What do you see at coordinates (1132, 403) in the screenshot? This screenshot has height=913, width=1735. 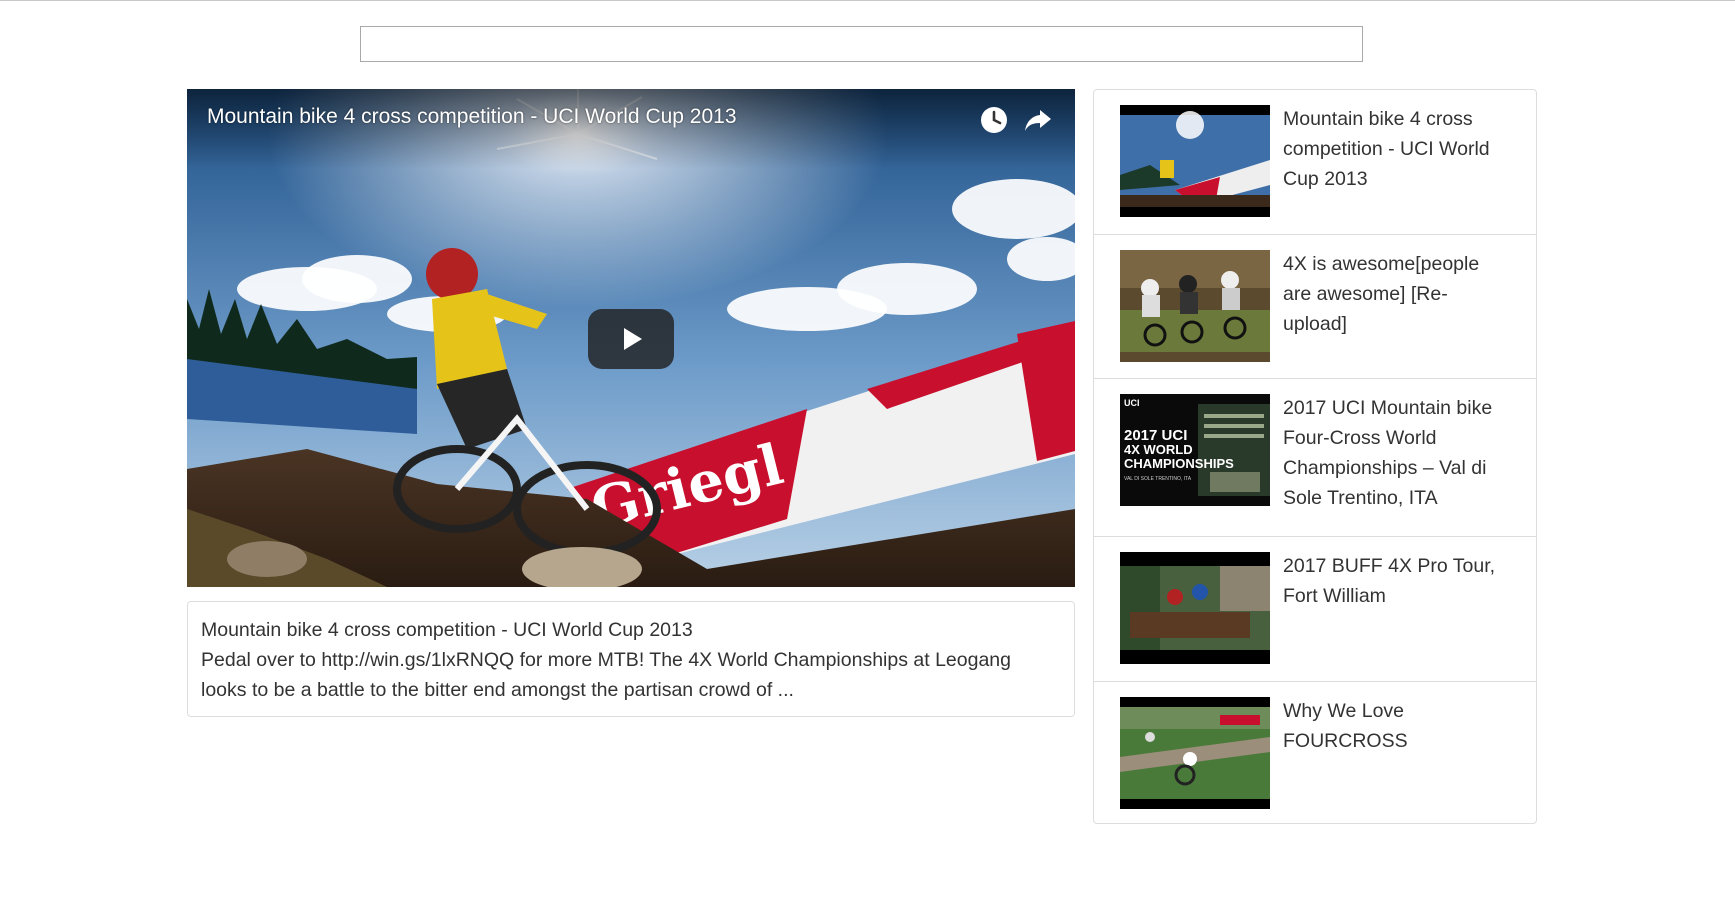 I see `thumb-badge: UCI` at bounding box center [1132, 403].